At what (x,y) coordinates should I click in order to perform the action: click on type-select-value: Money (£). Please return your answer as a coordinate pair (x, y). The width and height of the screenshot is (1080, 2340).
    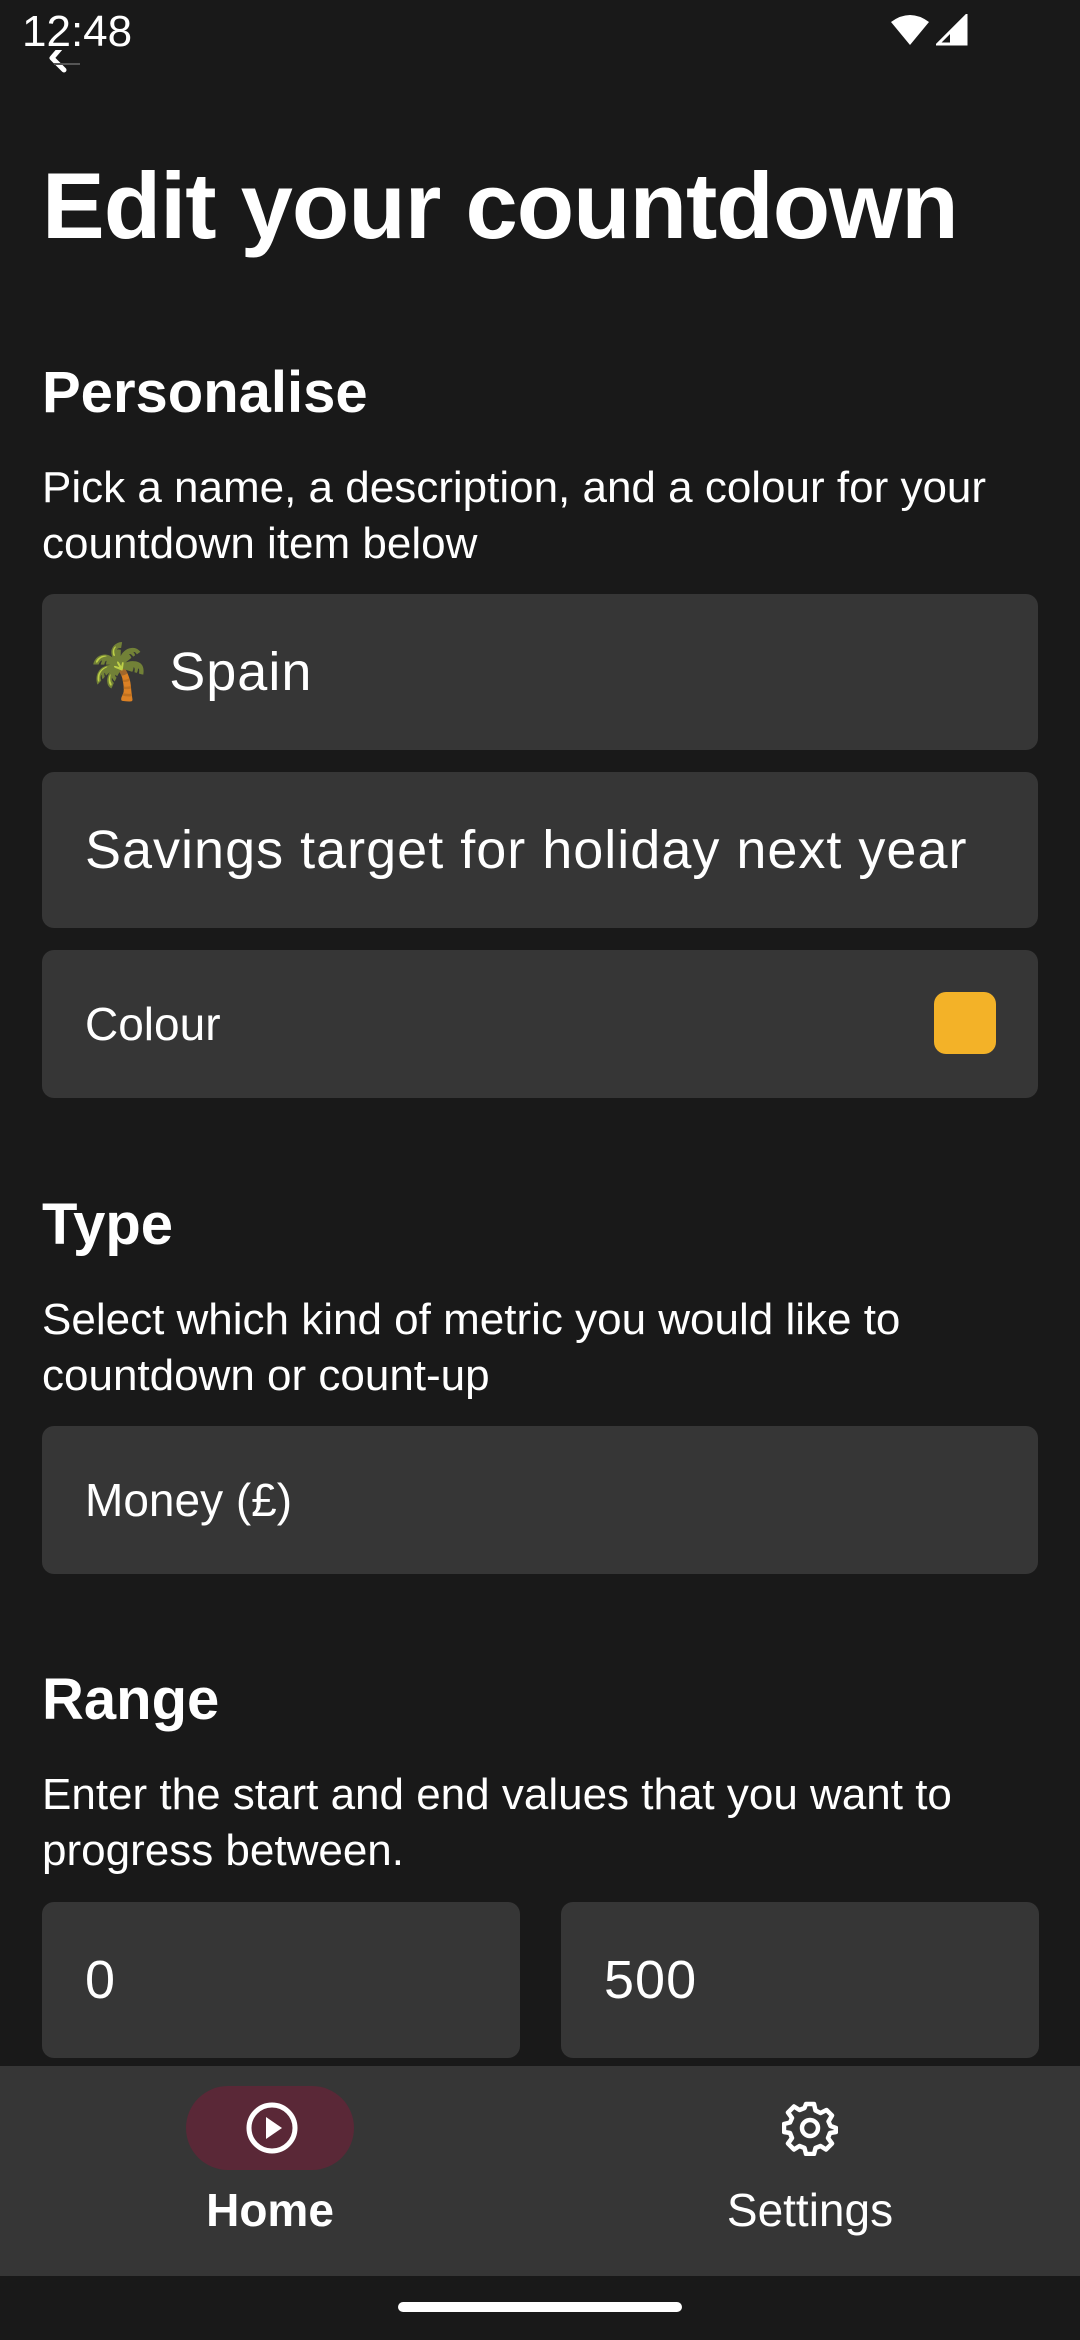
    Looking at the image, I should click on (189, 1500).